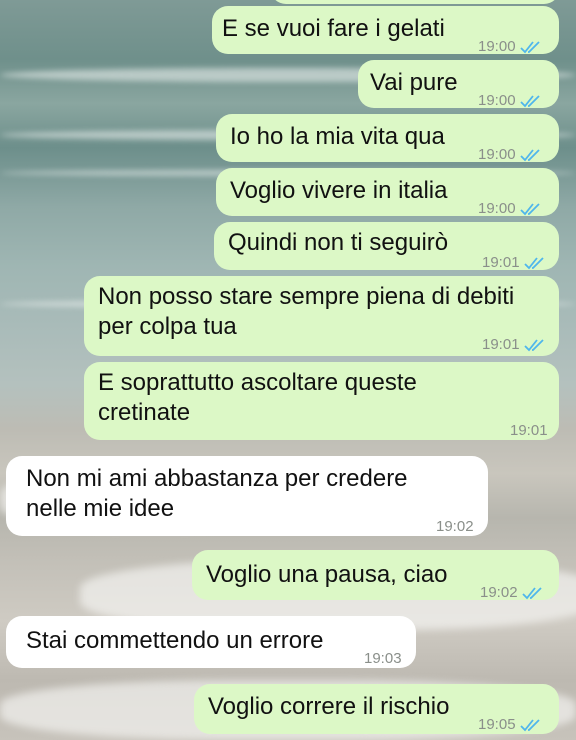 The height and width of the screenshot is (740, 576). Describe the element at coordinates (167, 326) in the screenshot. I see `message-text-line: per colpa tua` at that location.